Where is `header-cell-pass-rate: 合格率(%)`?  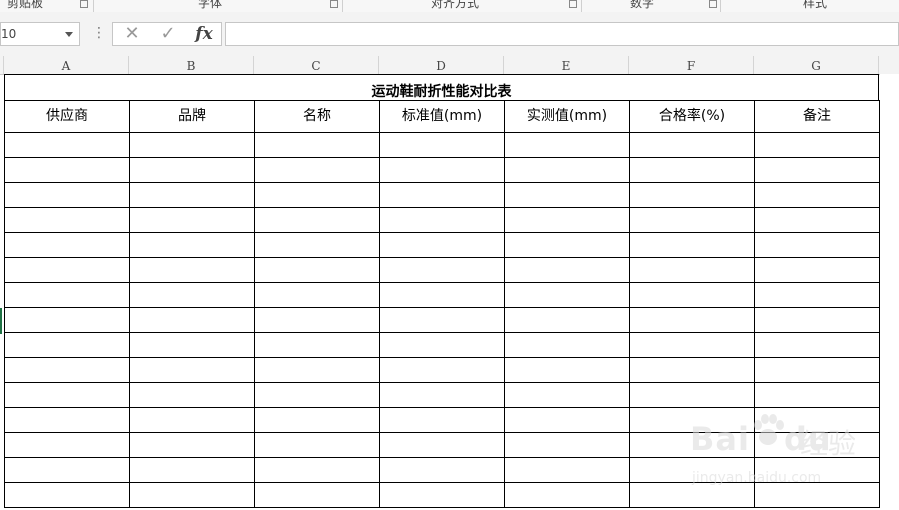 header-cell-pass-rate: 合格率(%) is located at coordinates (692, 116).